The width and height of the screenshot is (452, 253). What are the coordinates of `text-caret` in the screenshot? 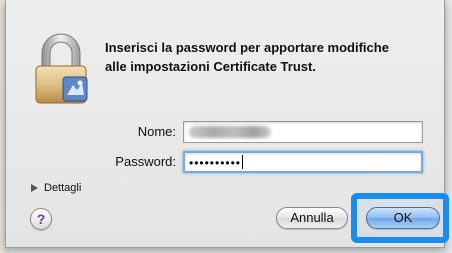 It's located at (243, 162).